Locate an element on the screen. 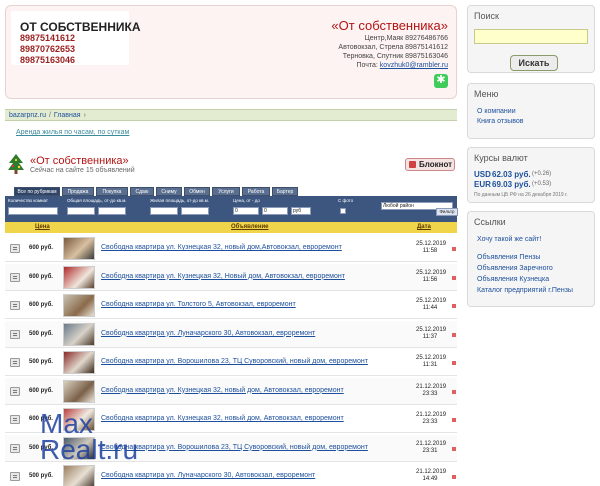 This screenshot has width=600, height=486. listing-datetime: 25.12.2019 11:31 is located at coordinates (431, 362).